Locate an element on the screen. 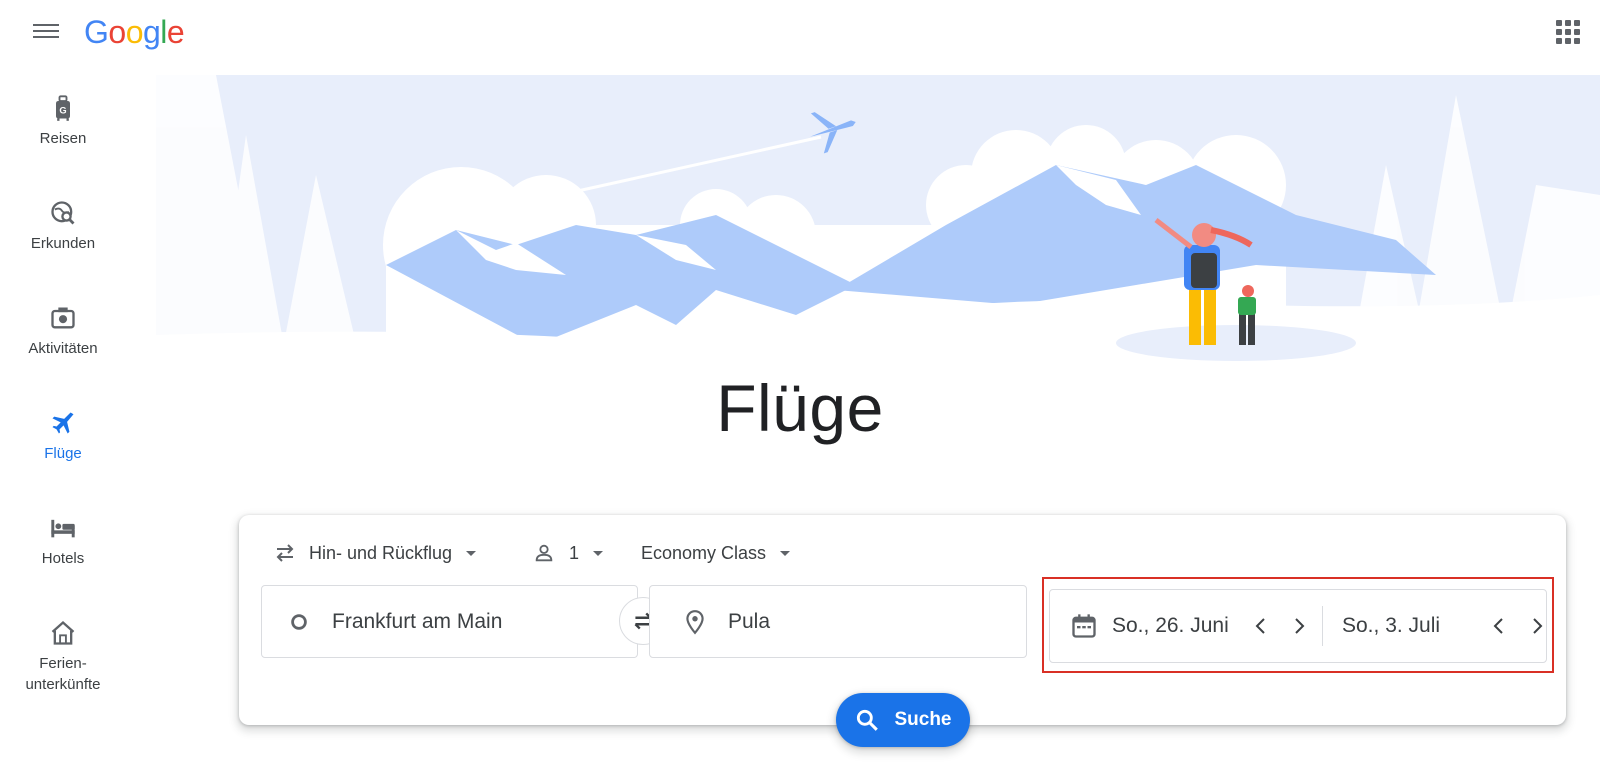  sidebar-item-erkunden: Erkunden is located at coordinates (63, 226).